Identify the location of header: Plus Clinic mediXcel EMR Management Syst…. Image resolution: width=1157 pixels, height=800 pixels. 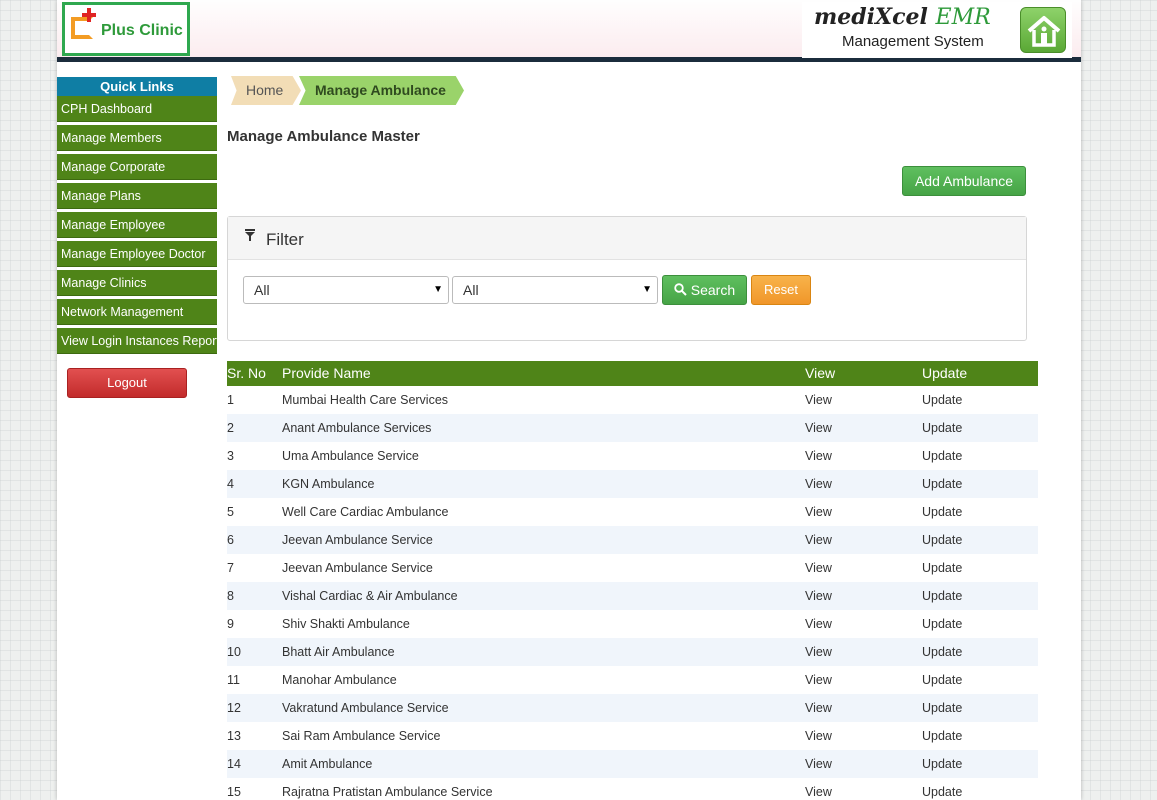
(569, 31).